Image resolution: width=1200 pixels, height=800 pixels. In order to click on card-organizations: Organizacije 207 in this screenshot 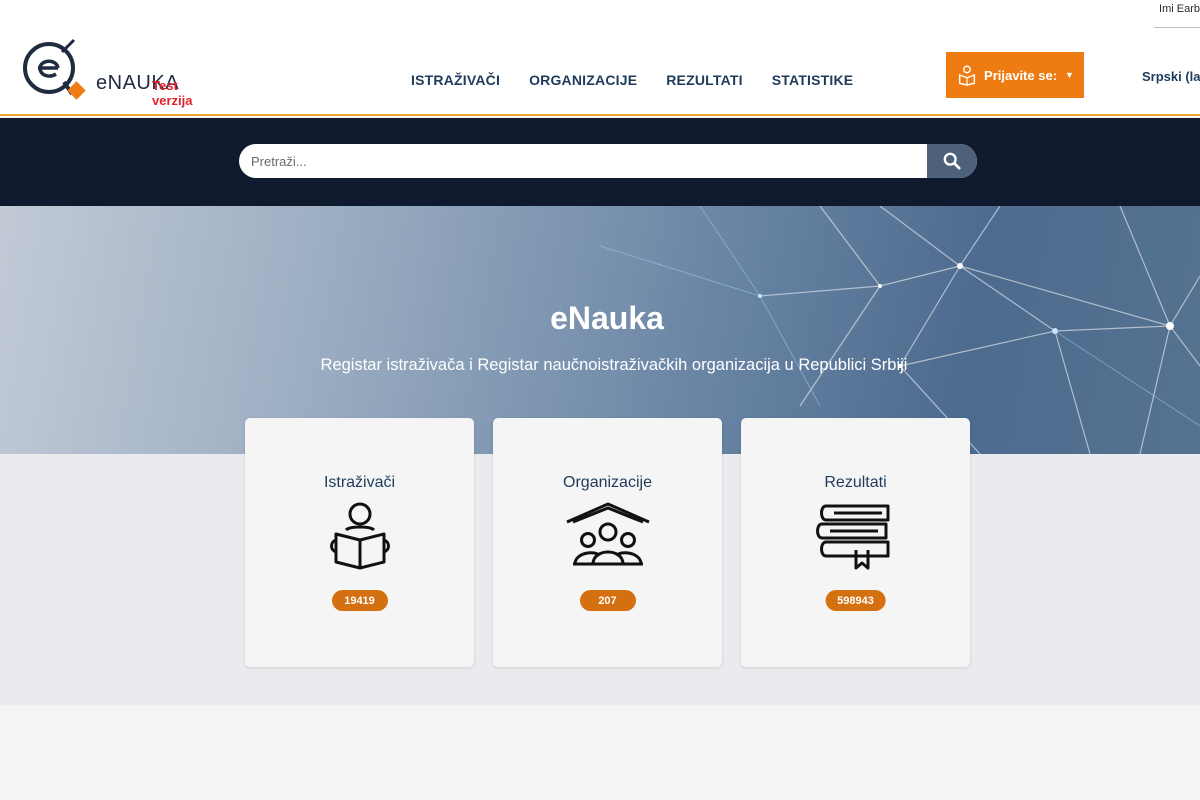, I will do `click(607, 542)`.